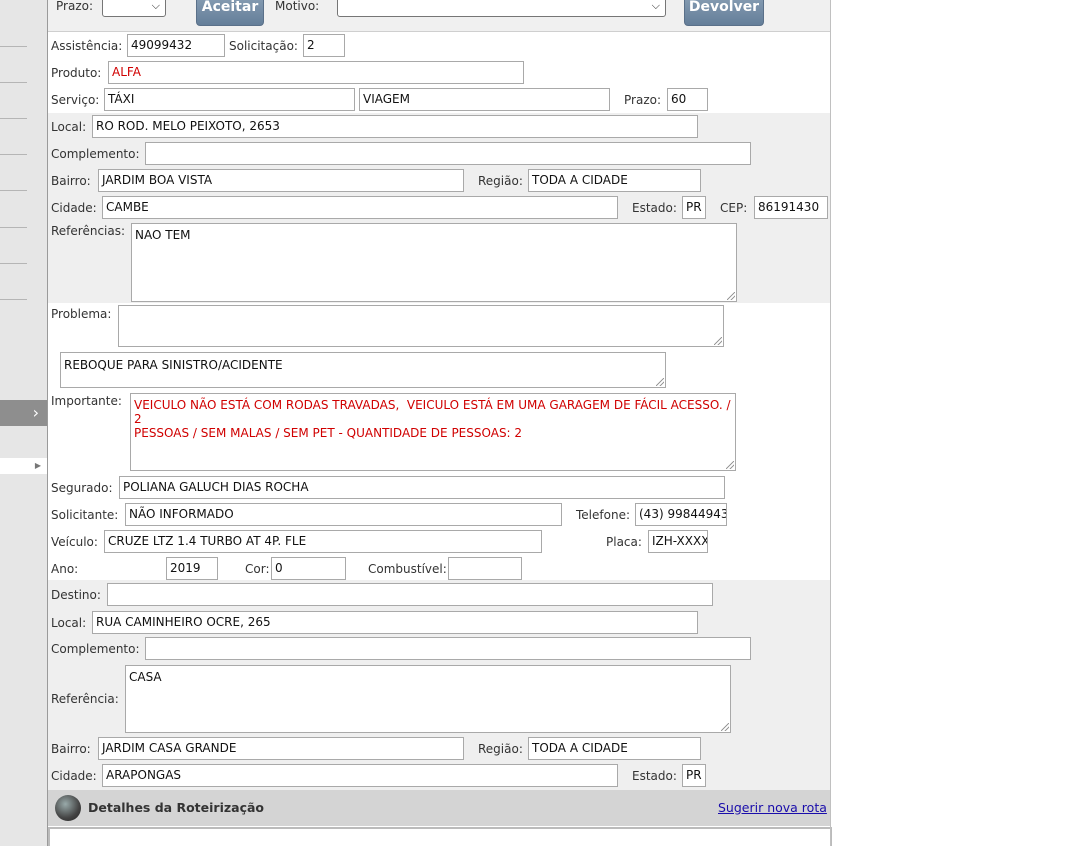  What do you see at coordinates (230, 13) in the screenshot?
I see `aceitar-button: Aceitar` at bounding box center [230, 13].